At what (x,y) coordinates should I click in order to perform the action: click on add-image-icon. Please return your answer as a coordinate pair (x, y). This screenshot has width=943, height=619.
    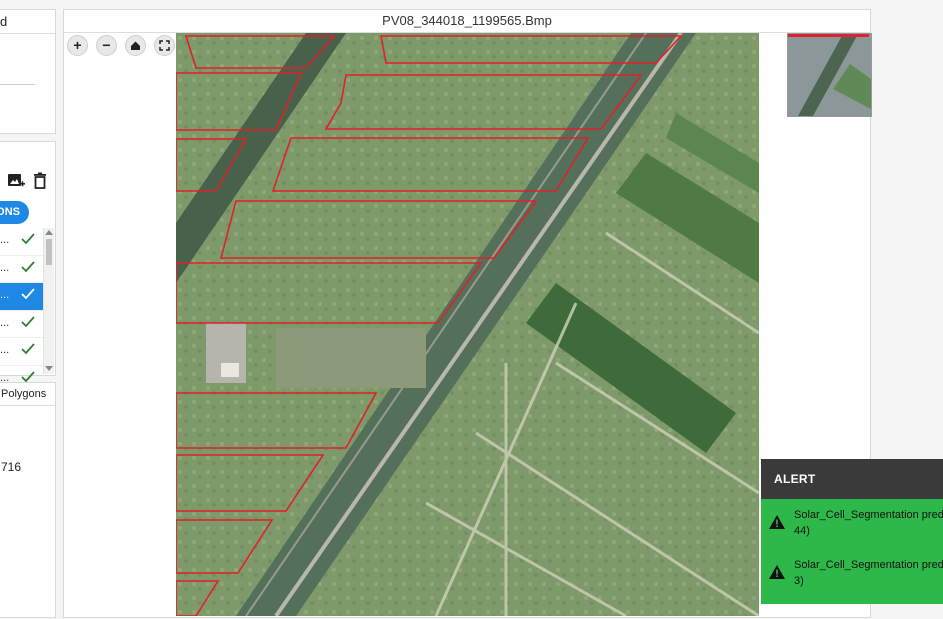
    Looking at the image, I should click on (16, 183).